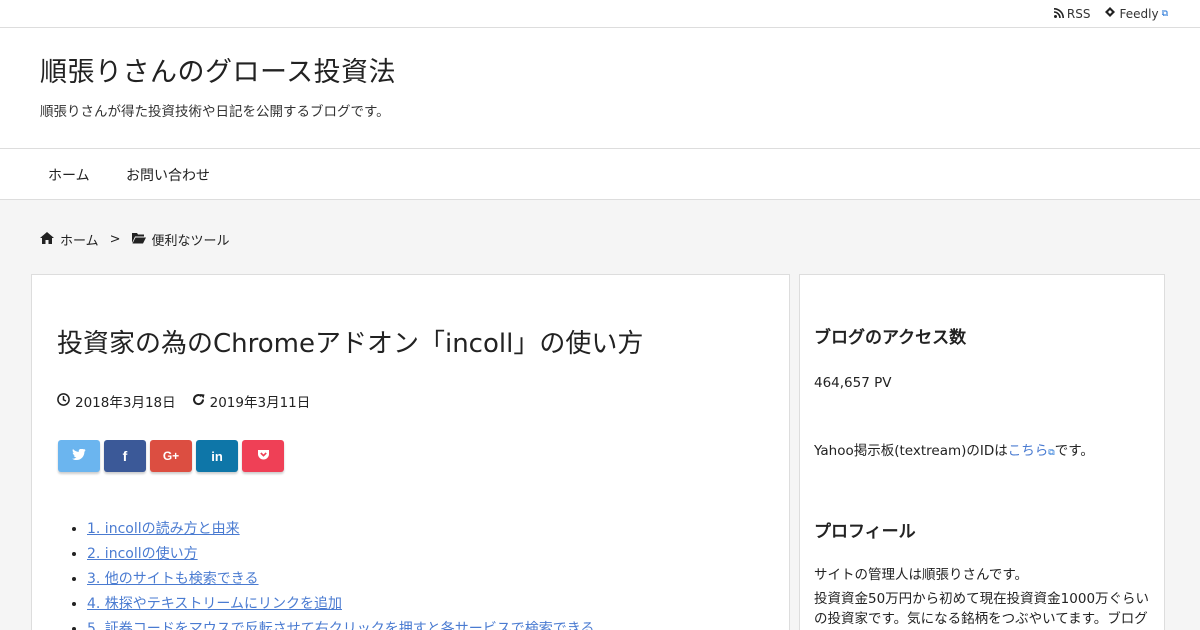  What do you see at coordinates (198, 401) in the screenshot?
I see `refresh-icon` at bounding box center [198, 401].